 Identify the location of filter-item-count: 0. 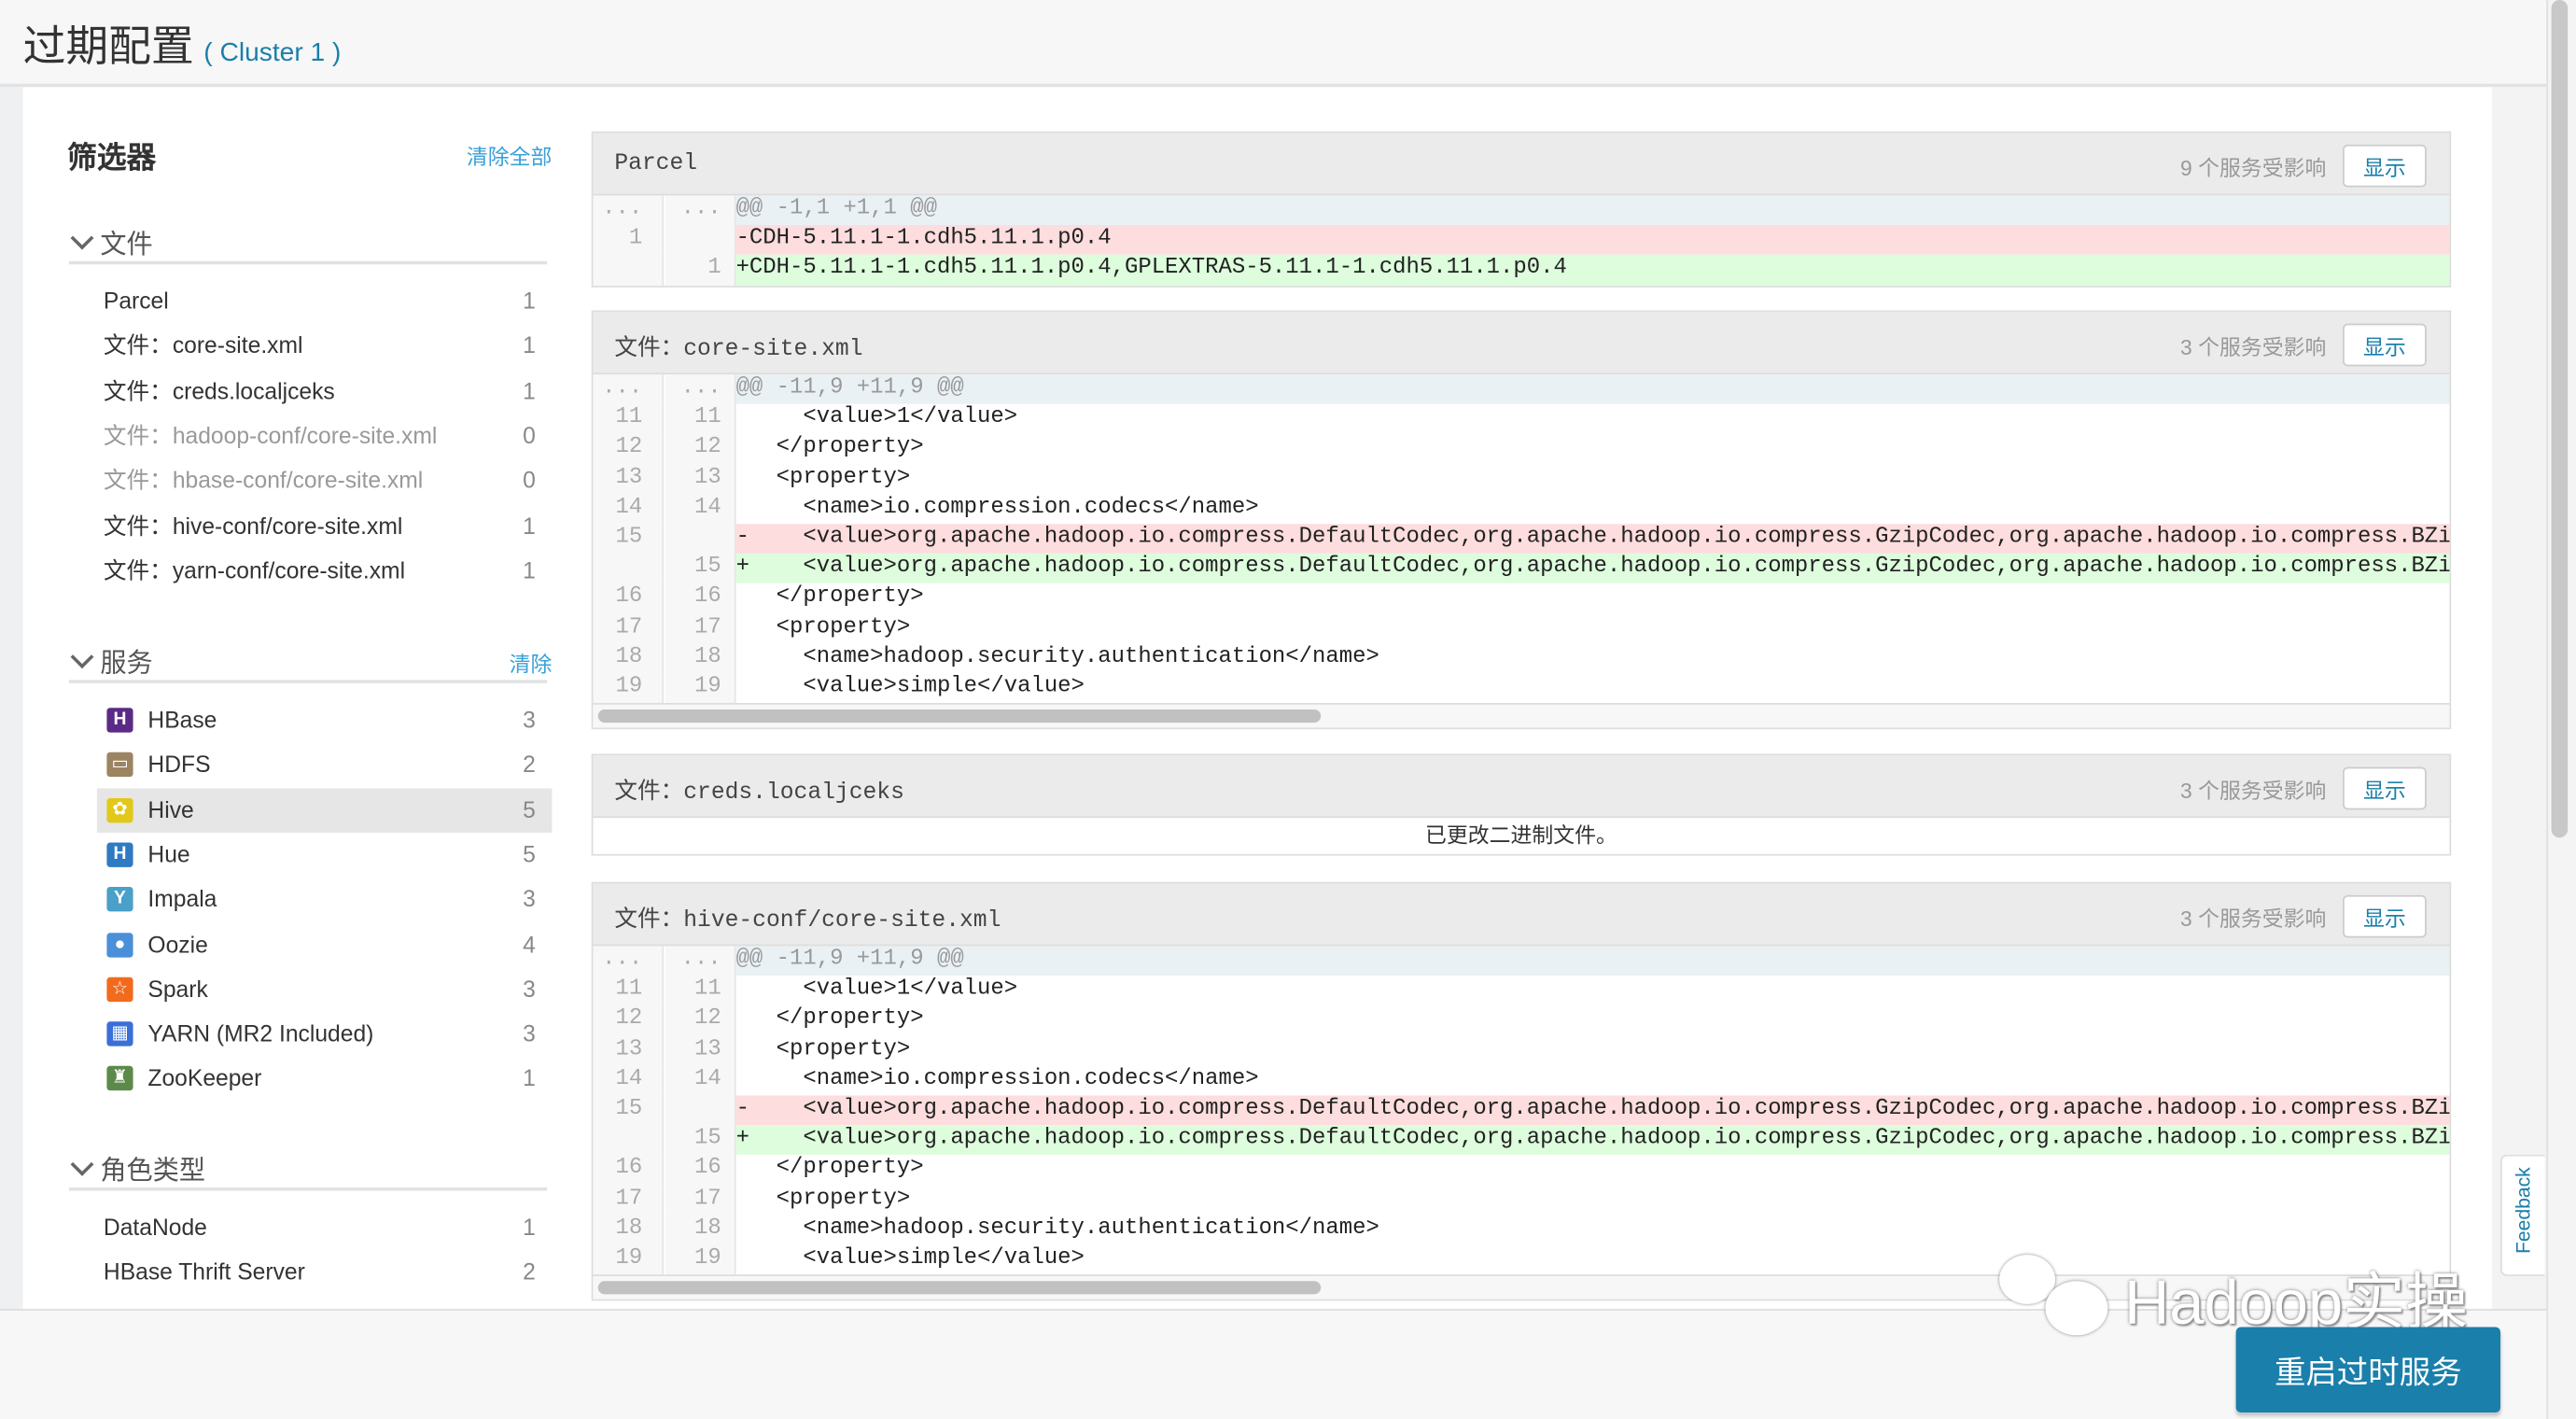
(529, 480).